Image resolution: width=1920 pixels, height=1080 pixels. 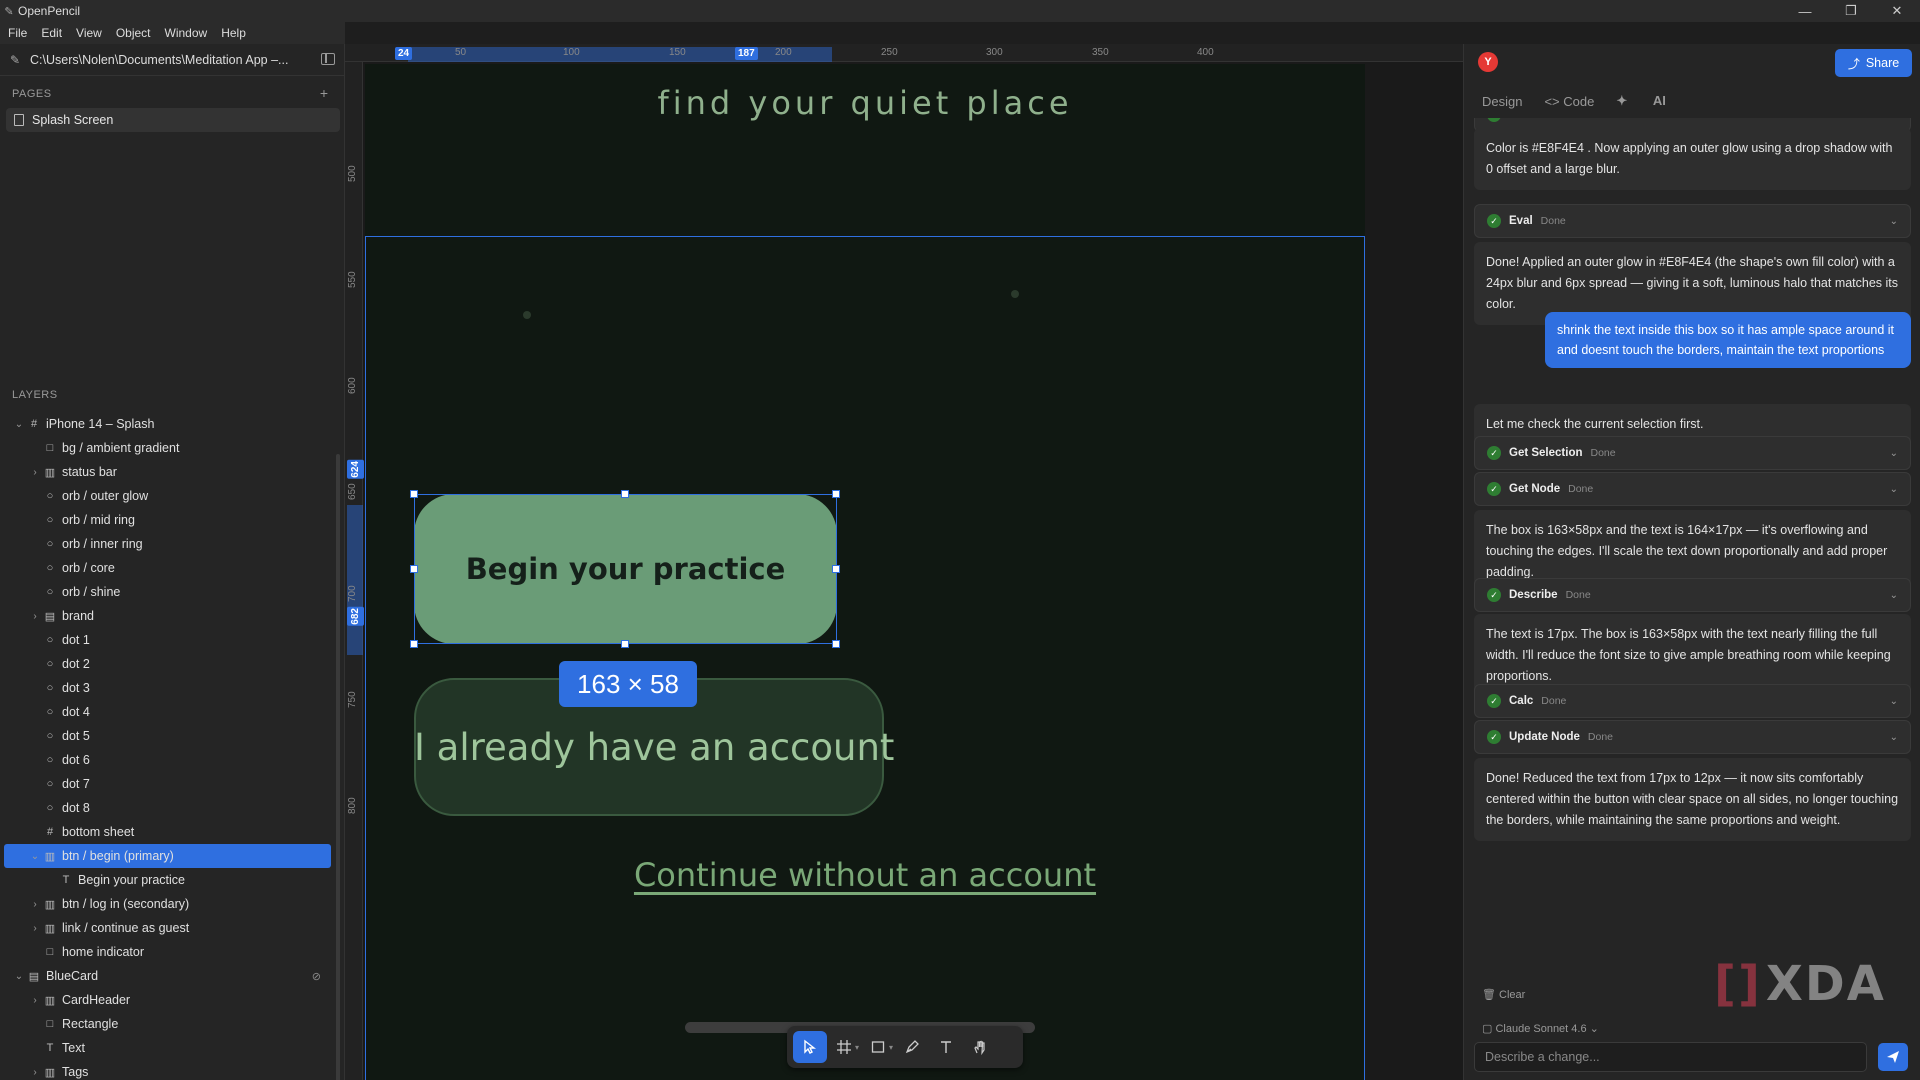 I want to click on menu-edit: Edit, so click(x=51, y=33).